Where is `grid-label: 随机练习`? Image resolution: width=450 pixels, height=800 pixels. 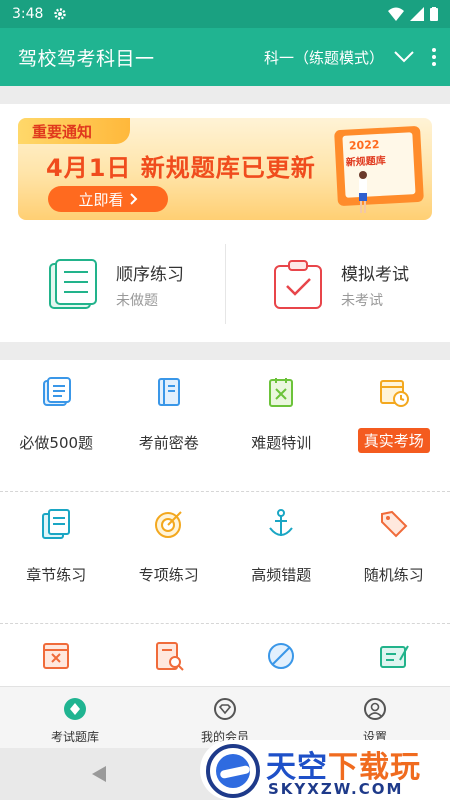
grid-label: 随机练习 is located at coordinates (393, 575).